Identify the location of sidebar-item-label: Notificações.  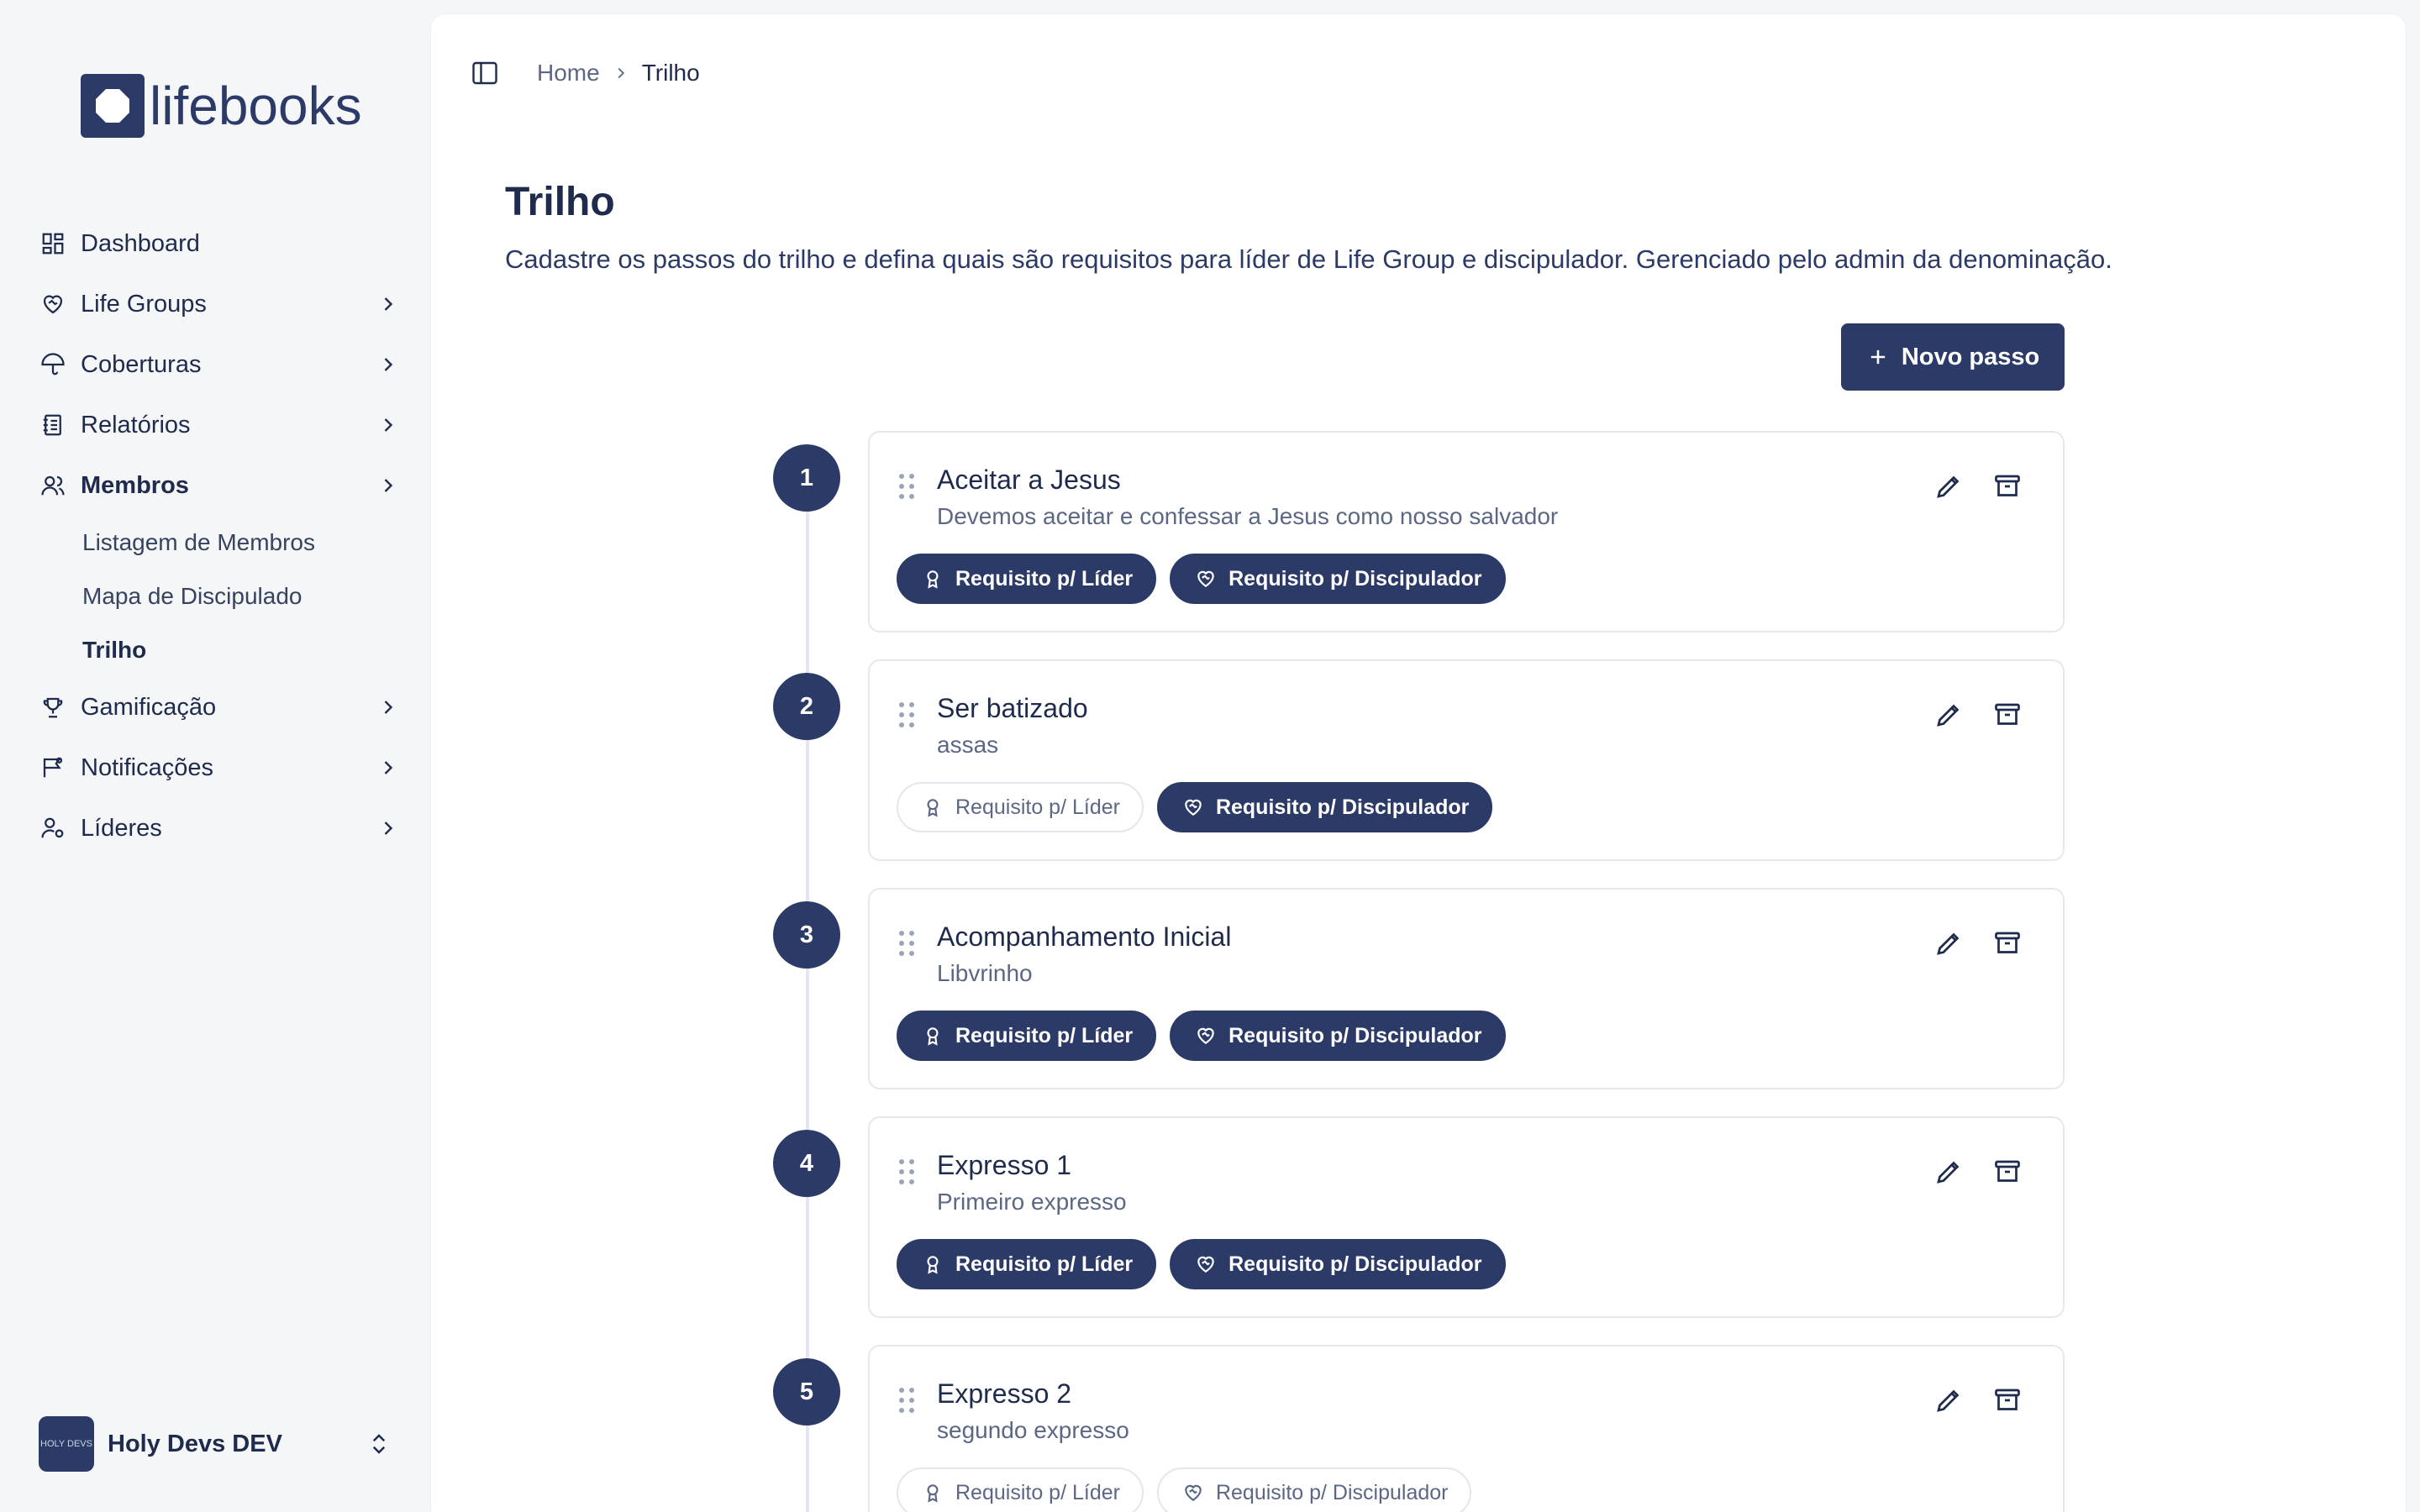
(147, 767).